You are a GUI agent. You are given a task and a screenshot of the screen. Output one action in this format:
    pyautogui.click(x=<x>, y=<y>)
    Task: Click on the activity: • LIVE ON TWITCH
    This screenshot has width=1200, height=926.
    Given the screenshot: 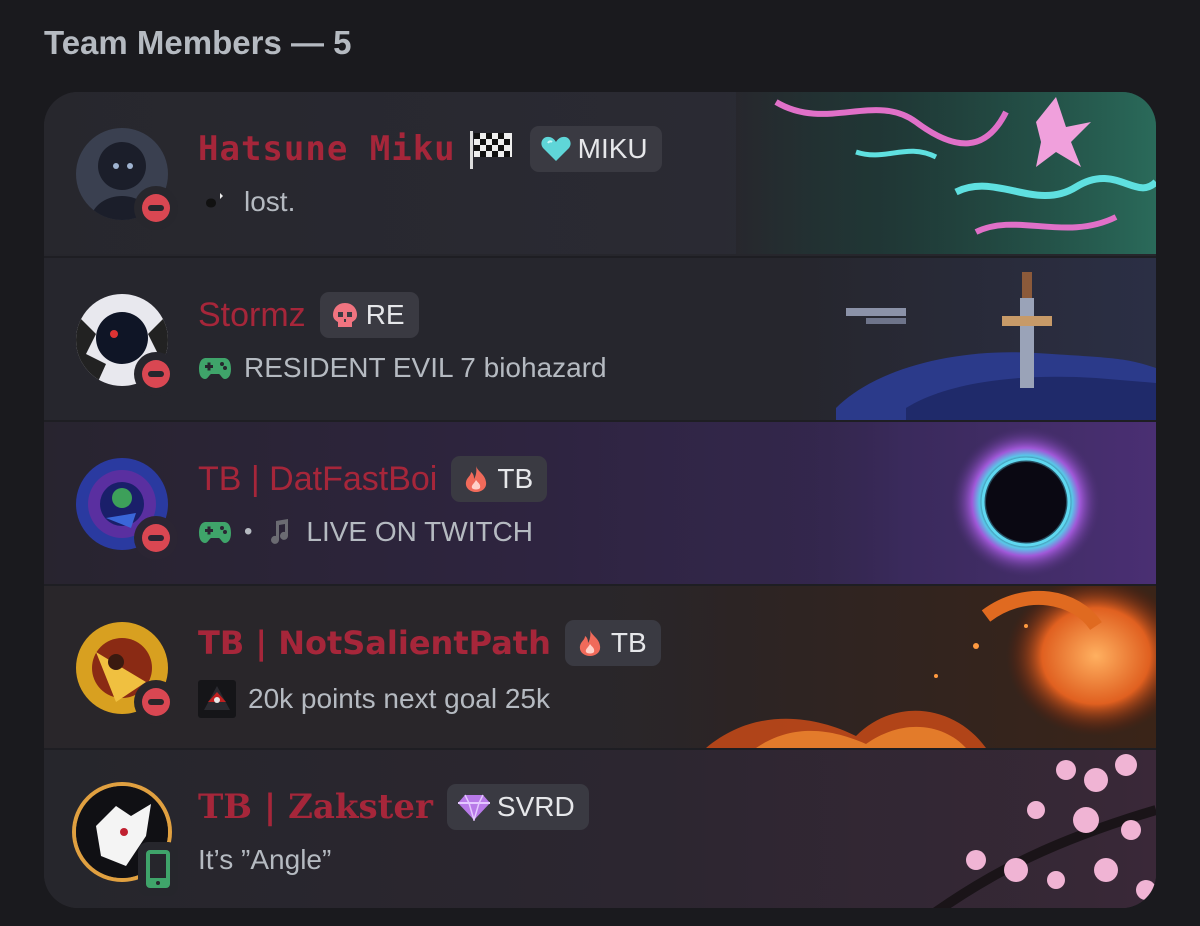 What is the action you would take?
    pyautogui.click(x=365, y=532)
    